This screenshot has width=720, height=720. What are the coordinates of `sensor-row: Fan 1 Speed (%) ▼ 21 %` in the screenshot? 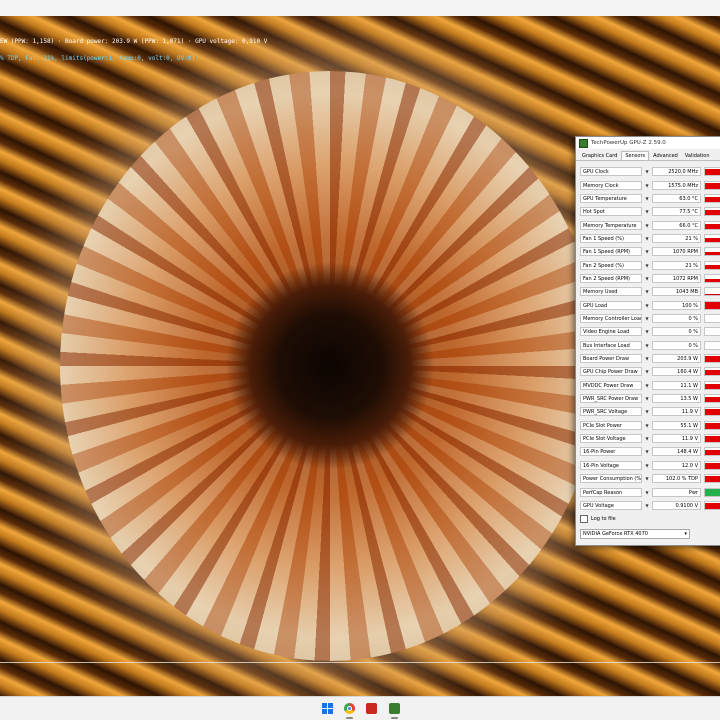 It's located at (650, 239).